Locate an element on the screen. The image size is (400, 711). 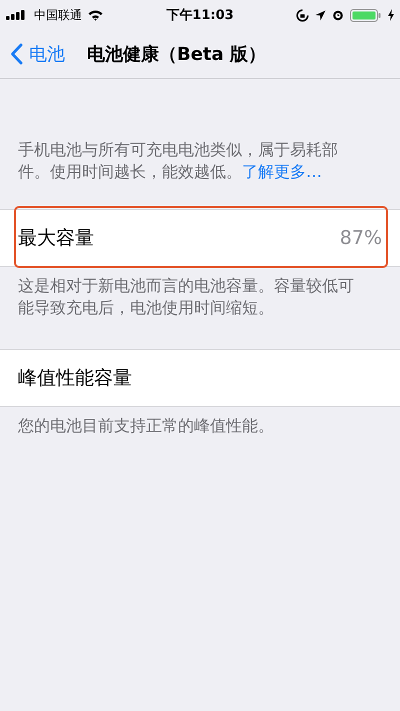
row-label: 最大容量 is located at coordinates (56, 238).